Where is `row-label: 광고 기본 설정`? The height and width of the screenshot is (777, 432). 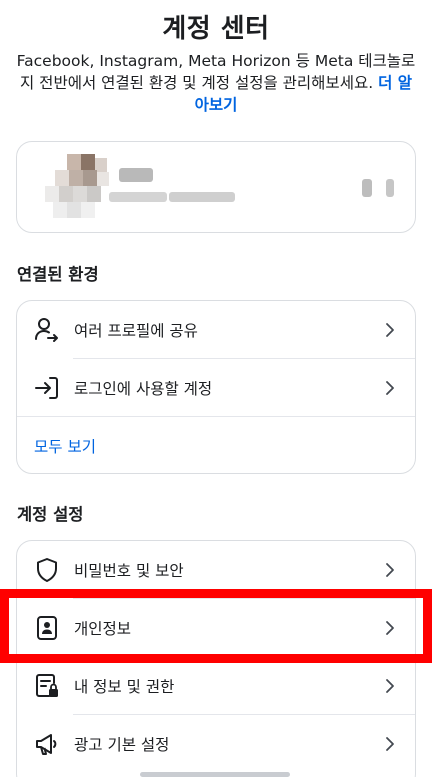
row-label: 광고 기본 설정 is located at coordinates (122, 745).